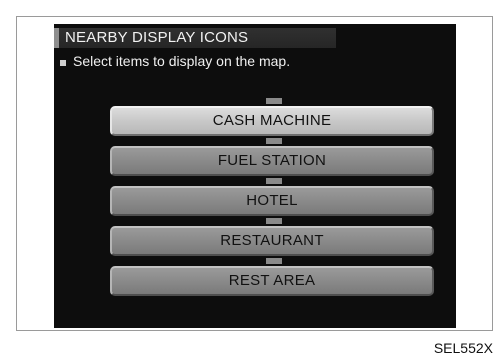  I want to click on hotel-button: HOTEL, so click(272, 201).